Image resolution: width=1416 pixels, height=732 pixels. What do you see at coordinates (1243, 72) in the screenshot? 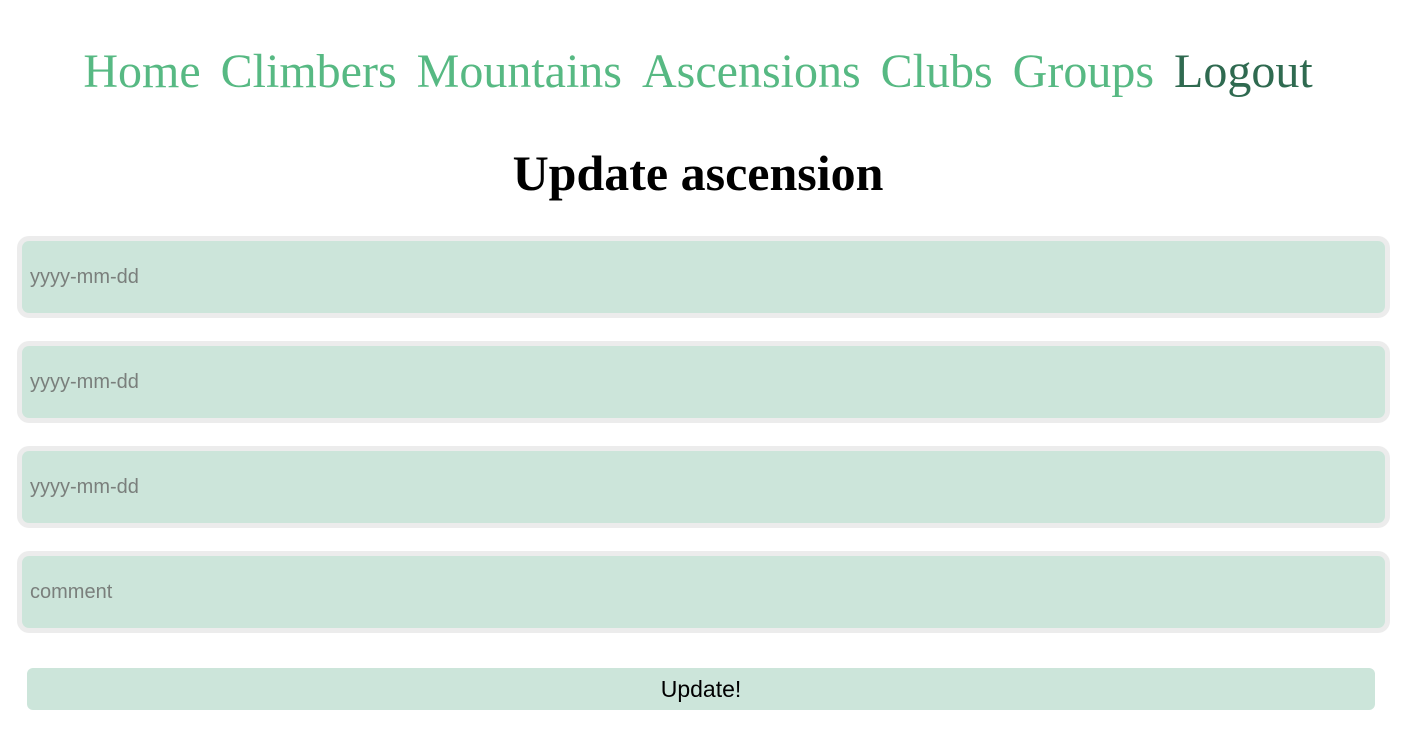
I see `nav-link-logout: Logout` at bounding box center [1243, 72].